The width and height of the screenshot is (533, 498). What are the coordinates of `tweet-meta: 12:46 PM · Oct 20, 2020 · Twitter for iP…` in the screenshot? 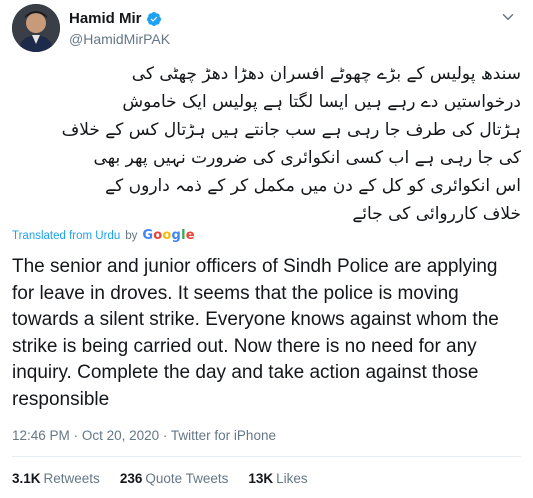 It's located at (144, 435).